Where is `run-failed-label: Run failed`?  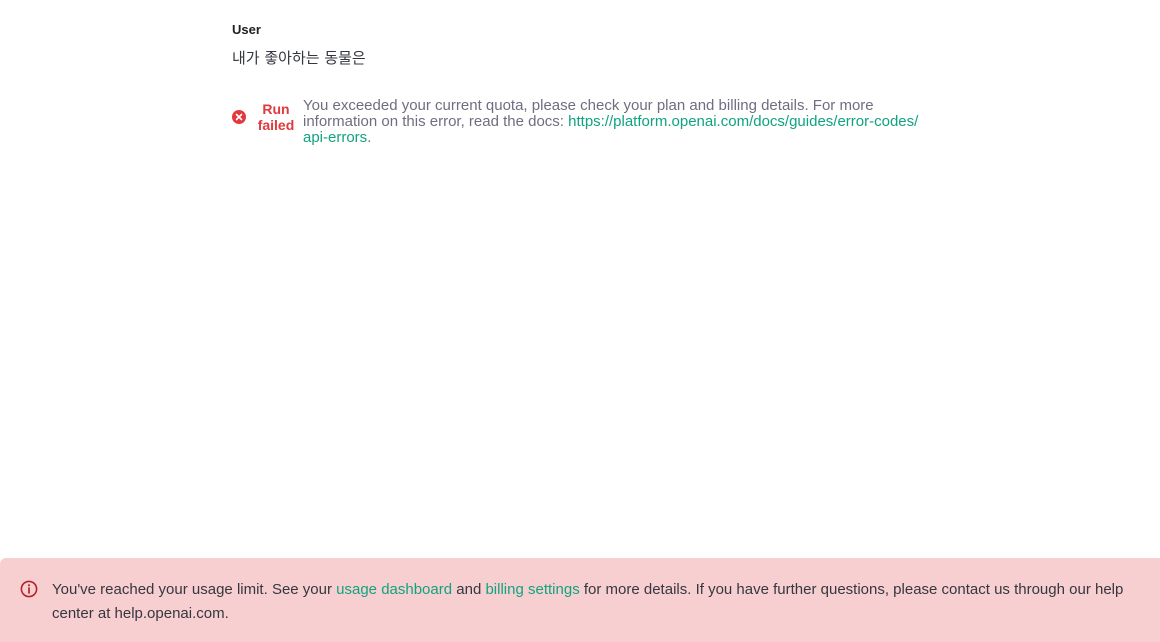 run-failed-label: Run failed is located at coordinates (276, 117).